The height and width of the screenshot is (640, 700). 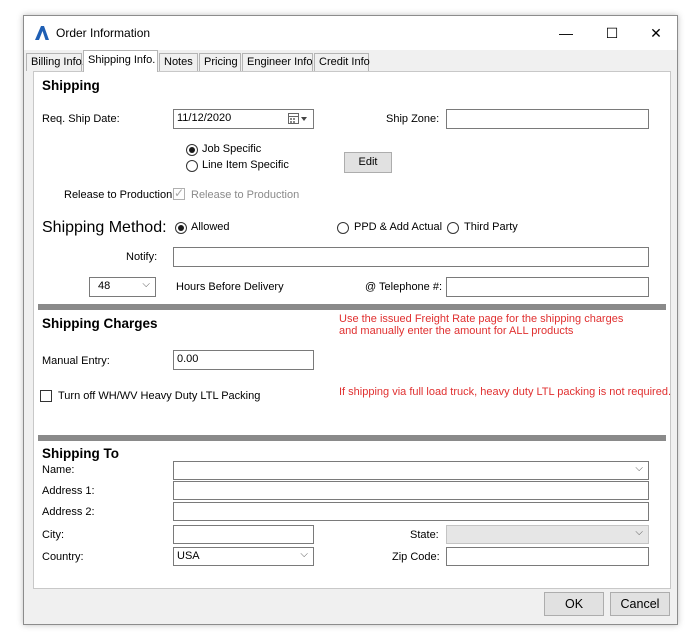 What do you see at coordinates (612, 33) in the screenshot?
I see `maximize-button: ☐` at bounding box center [612, 33].